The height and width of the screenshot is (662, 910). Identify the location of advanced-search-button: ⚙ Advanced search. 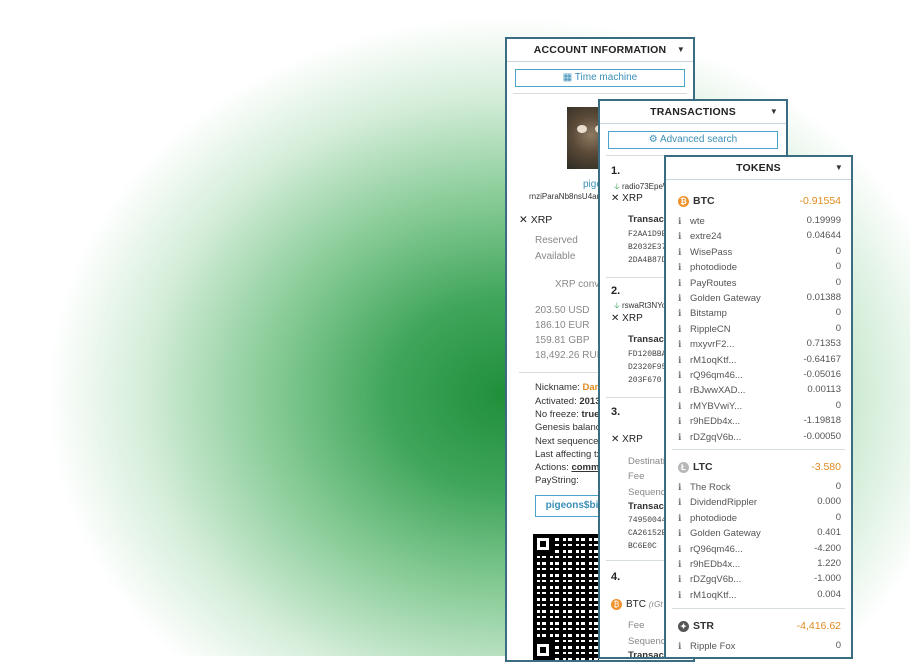
(693, 140).